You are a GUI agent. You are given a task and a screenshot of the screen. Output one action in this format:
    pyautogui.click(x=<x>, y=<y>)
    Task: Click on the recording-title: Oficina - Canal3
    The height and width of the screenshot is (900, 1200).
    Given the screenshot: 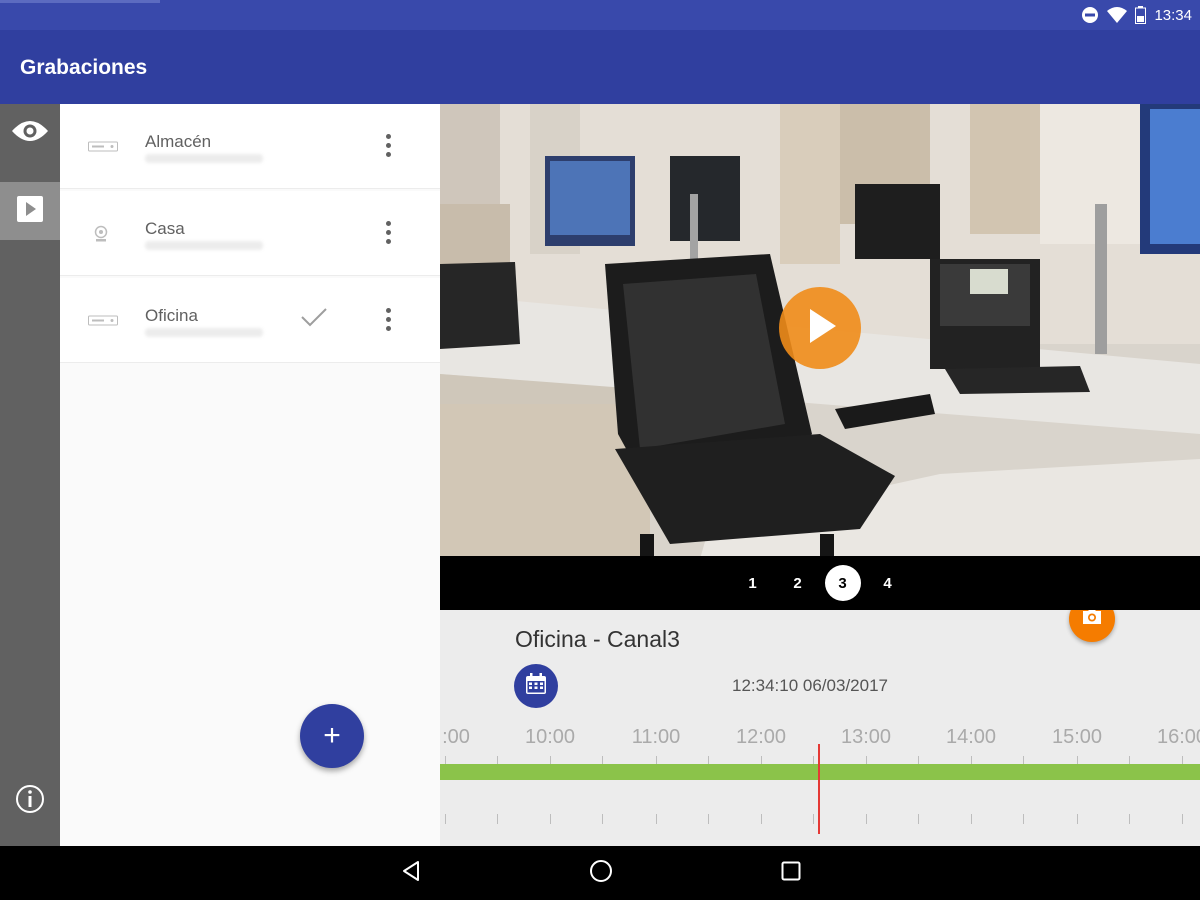 What is the action you would take?
    pyautogui.click(x=597, y=639)
    